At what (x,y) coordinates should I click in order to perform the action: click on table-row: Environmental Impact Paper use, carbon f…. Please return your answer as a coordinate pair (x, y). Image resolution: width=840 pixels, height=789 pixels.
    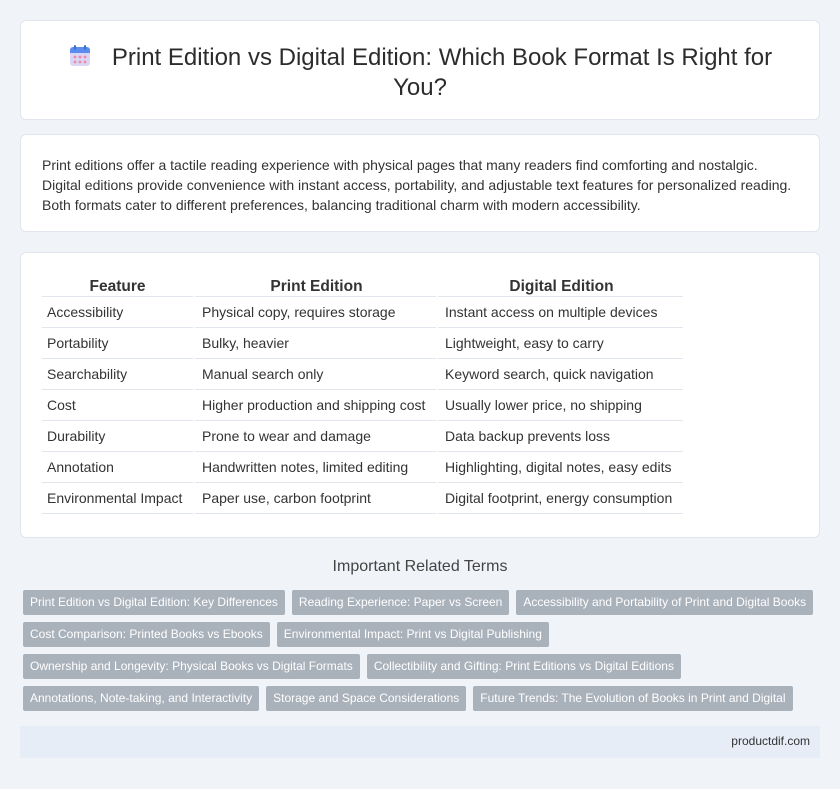
    Looking at the image, I should click on (362, 498).